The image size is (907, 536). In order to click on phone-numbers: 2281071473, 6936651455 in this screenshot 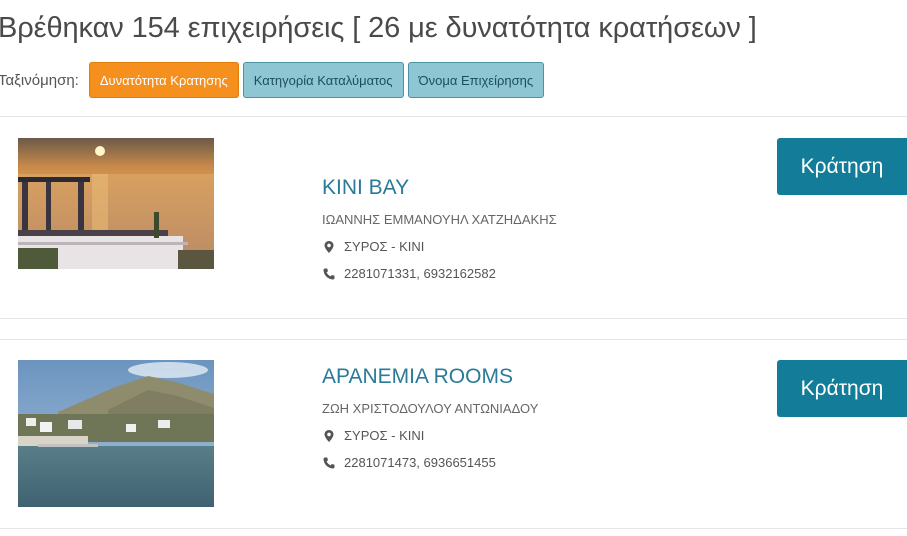, I will do `click(420, 462)`.